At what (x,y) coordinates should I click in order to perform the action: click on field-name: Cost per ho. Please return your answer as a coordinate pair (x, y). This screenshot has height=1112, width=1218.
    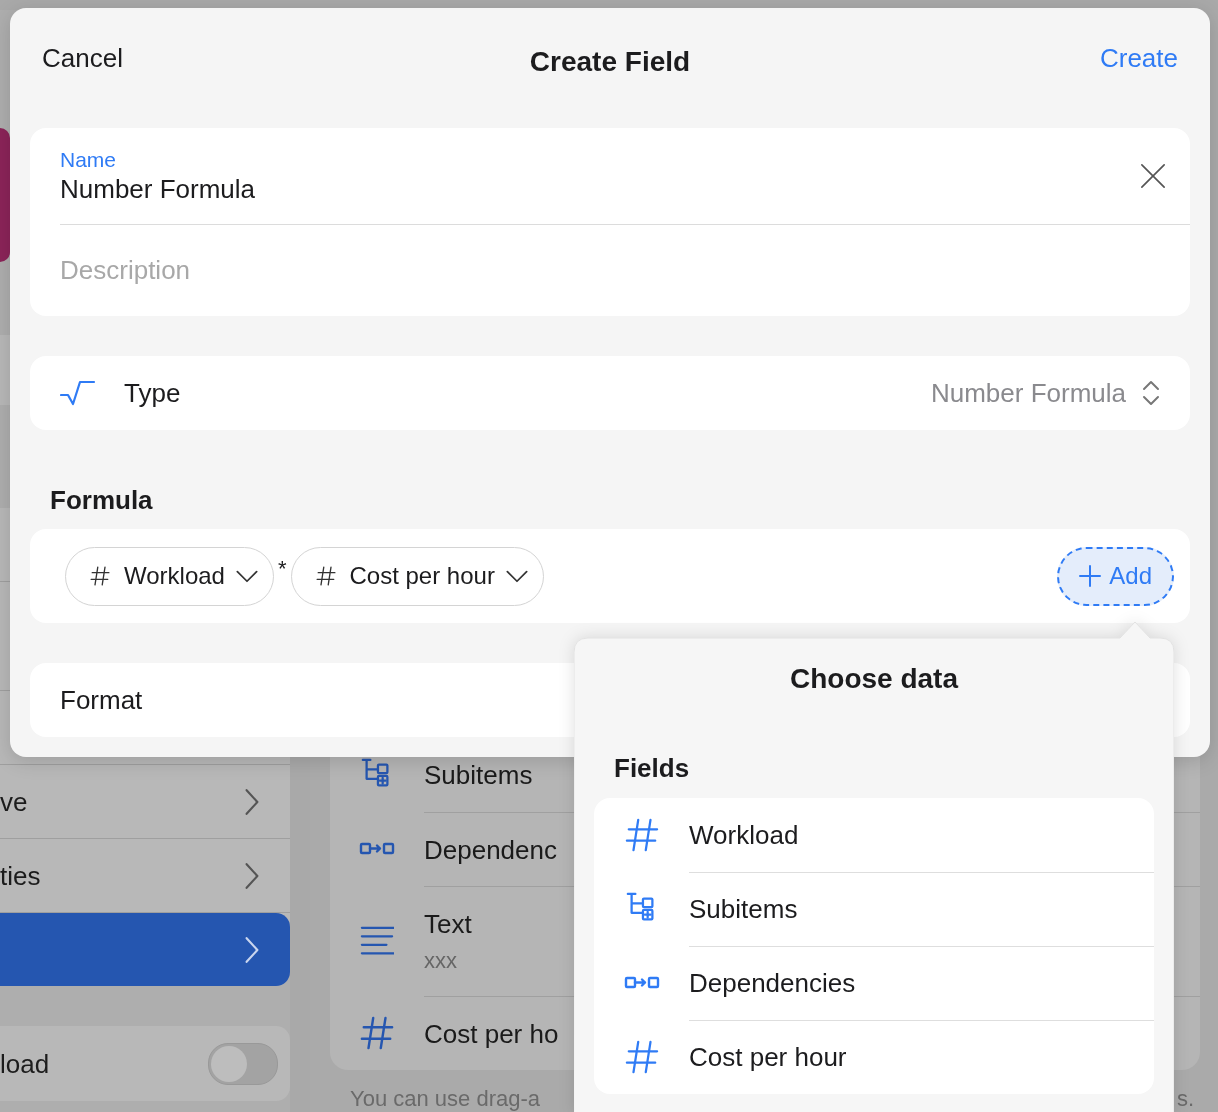
    Looking at the image, I should click on (491, 1033).